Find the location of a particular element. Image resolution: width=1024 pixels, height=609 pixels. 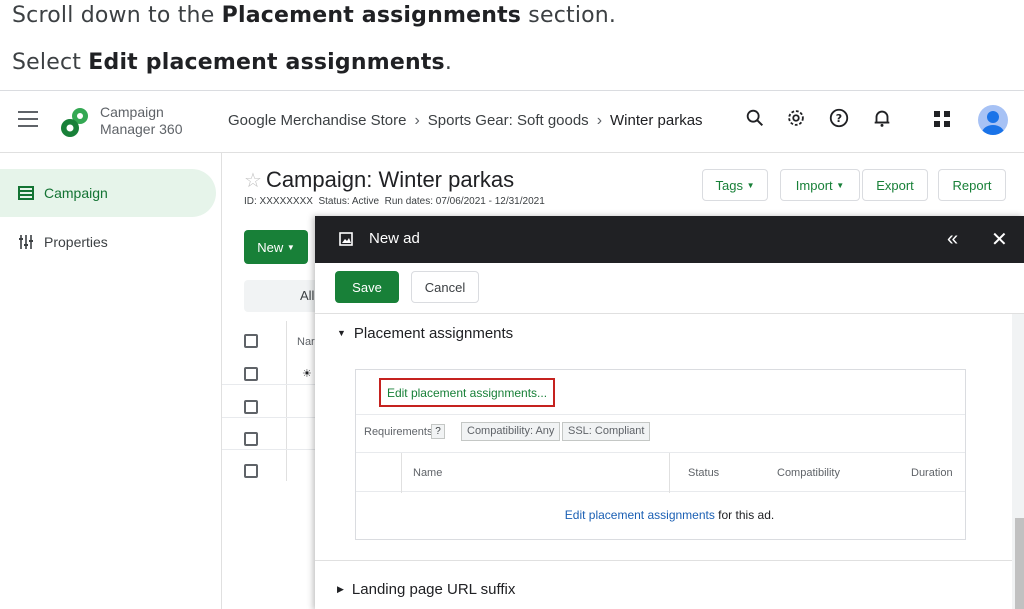

breadcrumb-campaign: Winter parkas is located at coordinates (656, 120).